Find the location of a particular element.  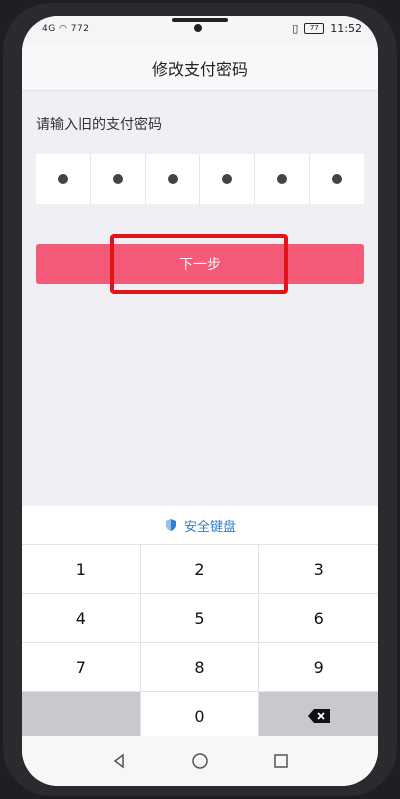

battery-icon: 77 is located at coordinates (314, 28).